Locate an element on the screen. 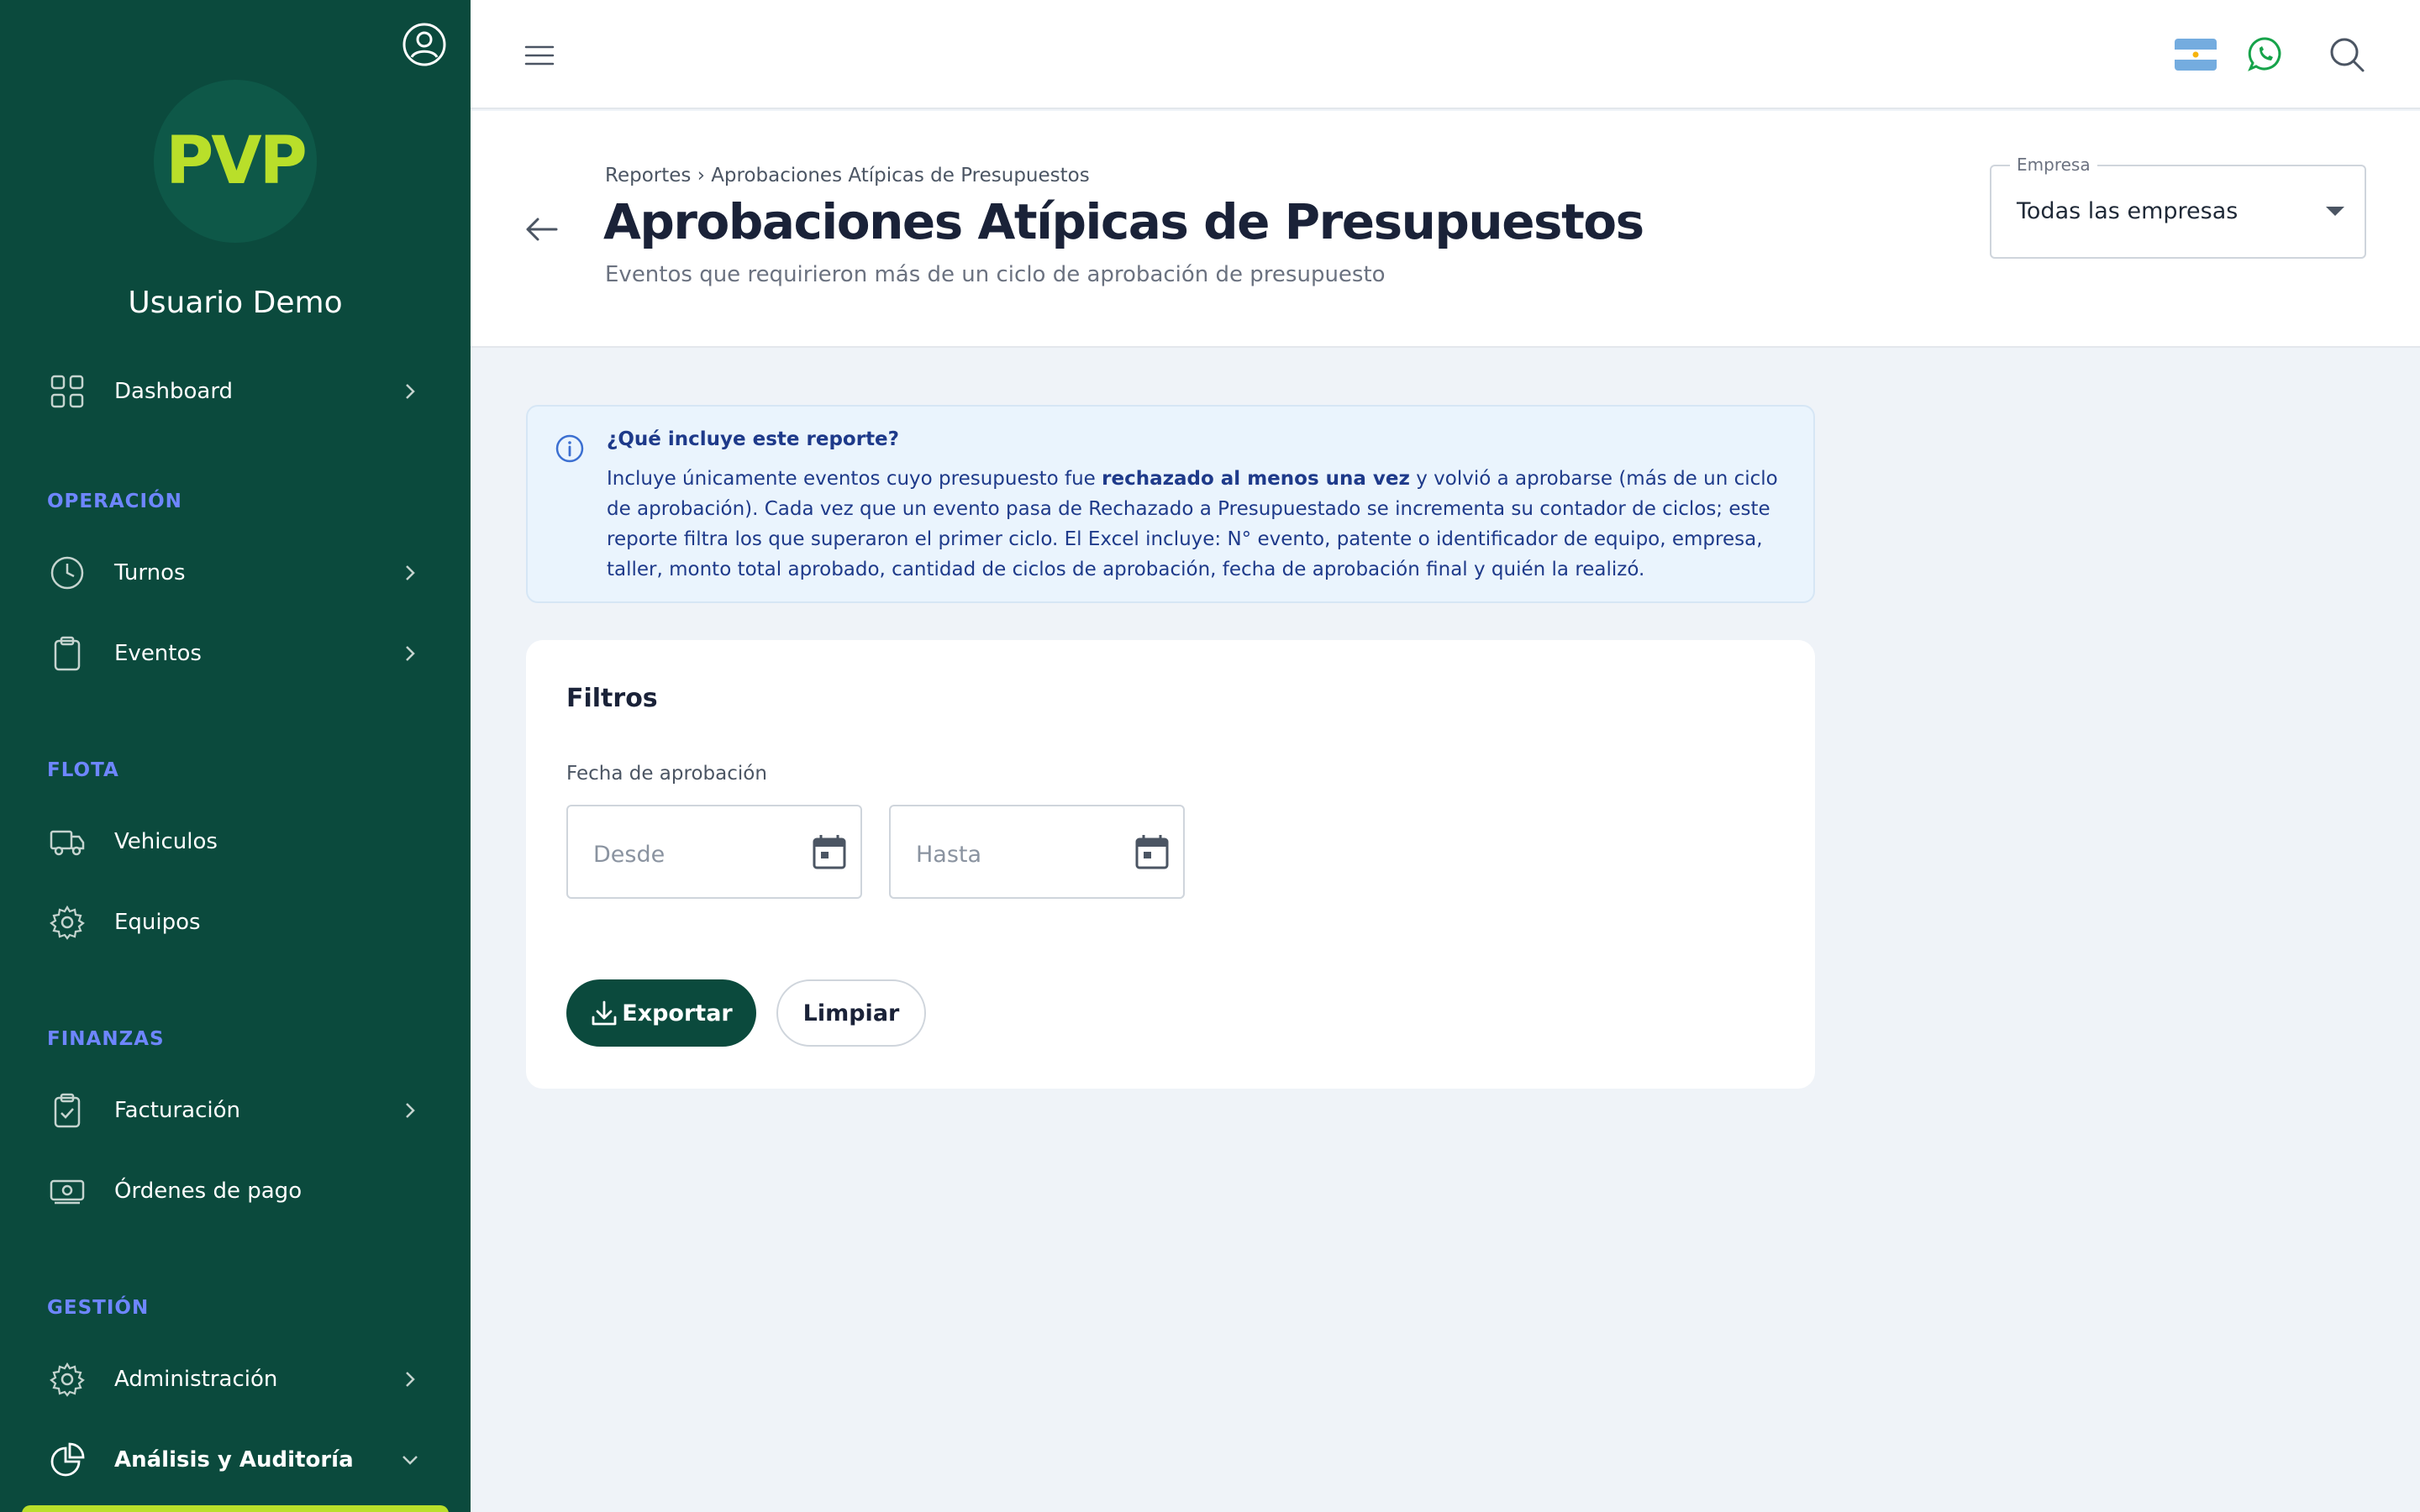  logo: PVP is located at coordinates (235, 161).